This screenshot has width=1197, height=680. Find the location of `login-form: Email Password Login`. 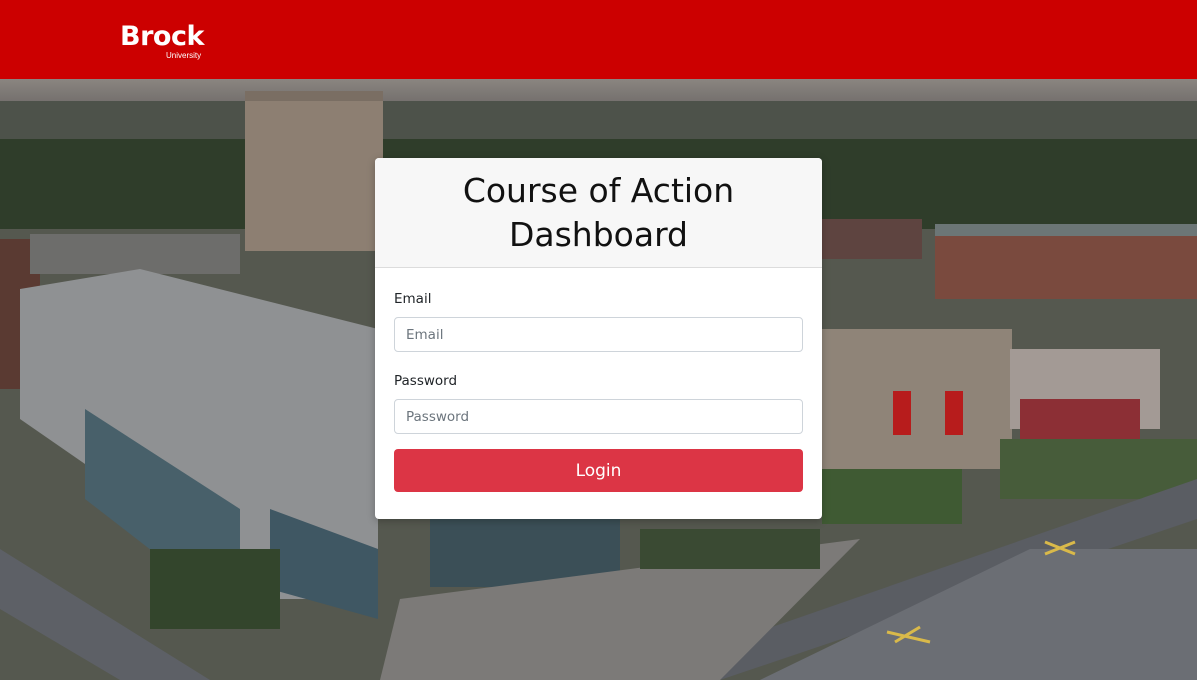

login-form: Email Password Login is located at coordinates (598, 380).